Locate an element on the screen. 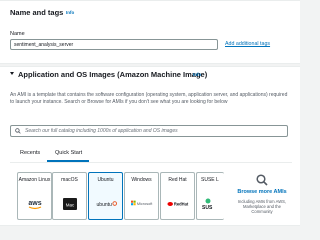 The width and height of the screenshot is (320, 240). microsoft-logo-icon: Microsoft is located at coordinates (142, 204).